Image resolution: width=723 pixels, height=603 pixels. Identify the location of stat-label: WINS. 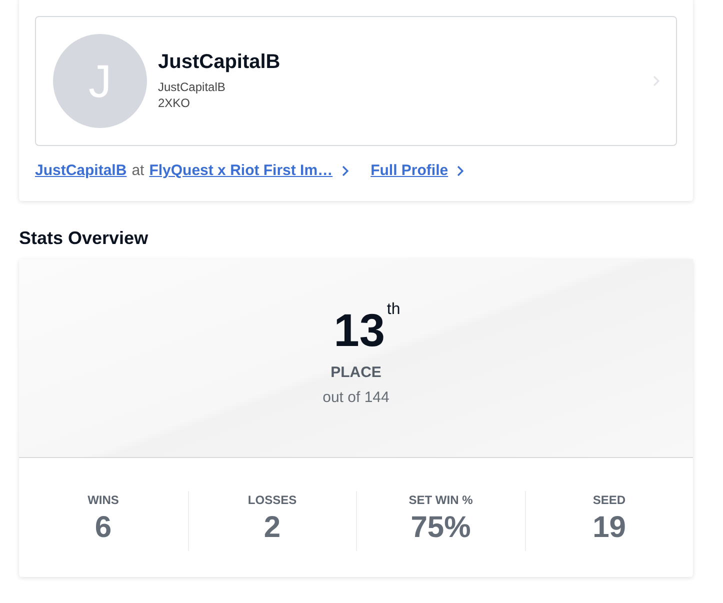
(103, 500).